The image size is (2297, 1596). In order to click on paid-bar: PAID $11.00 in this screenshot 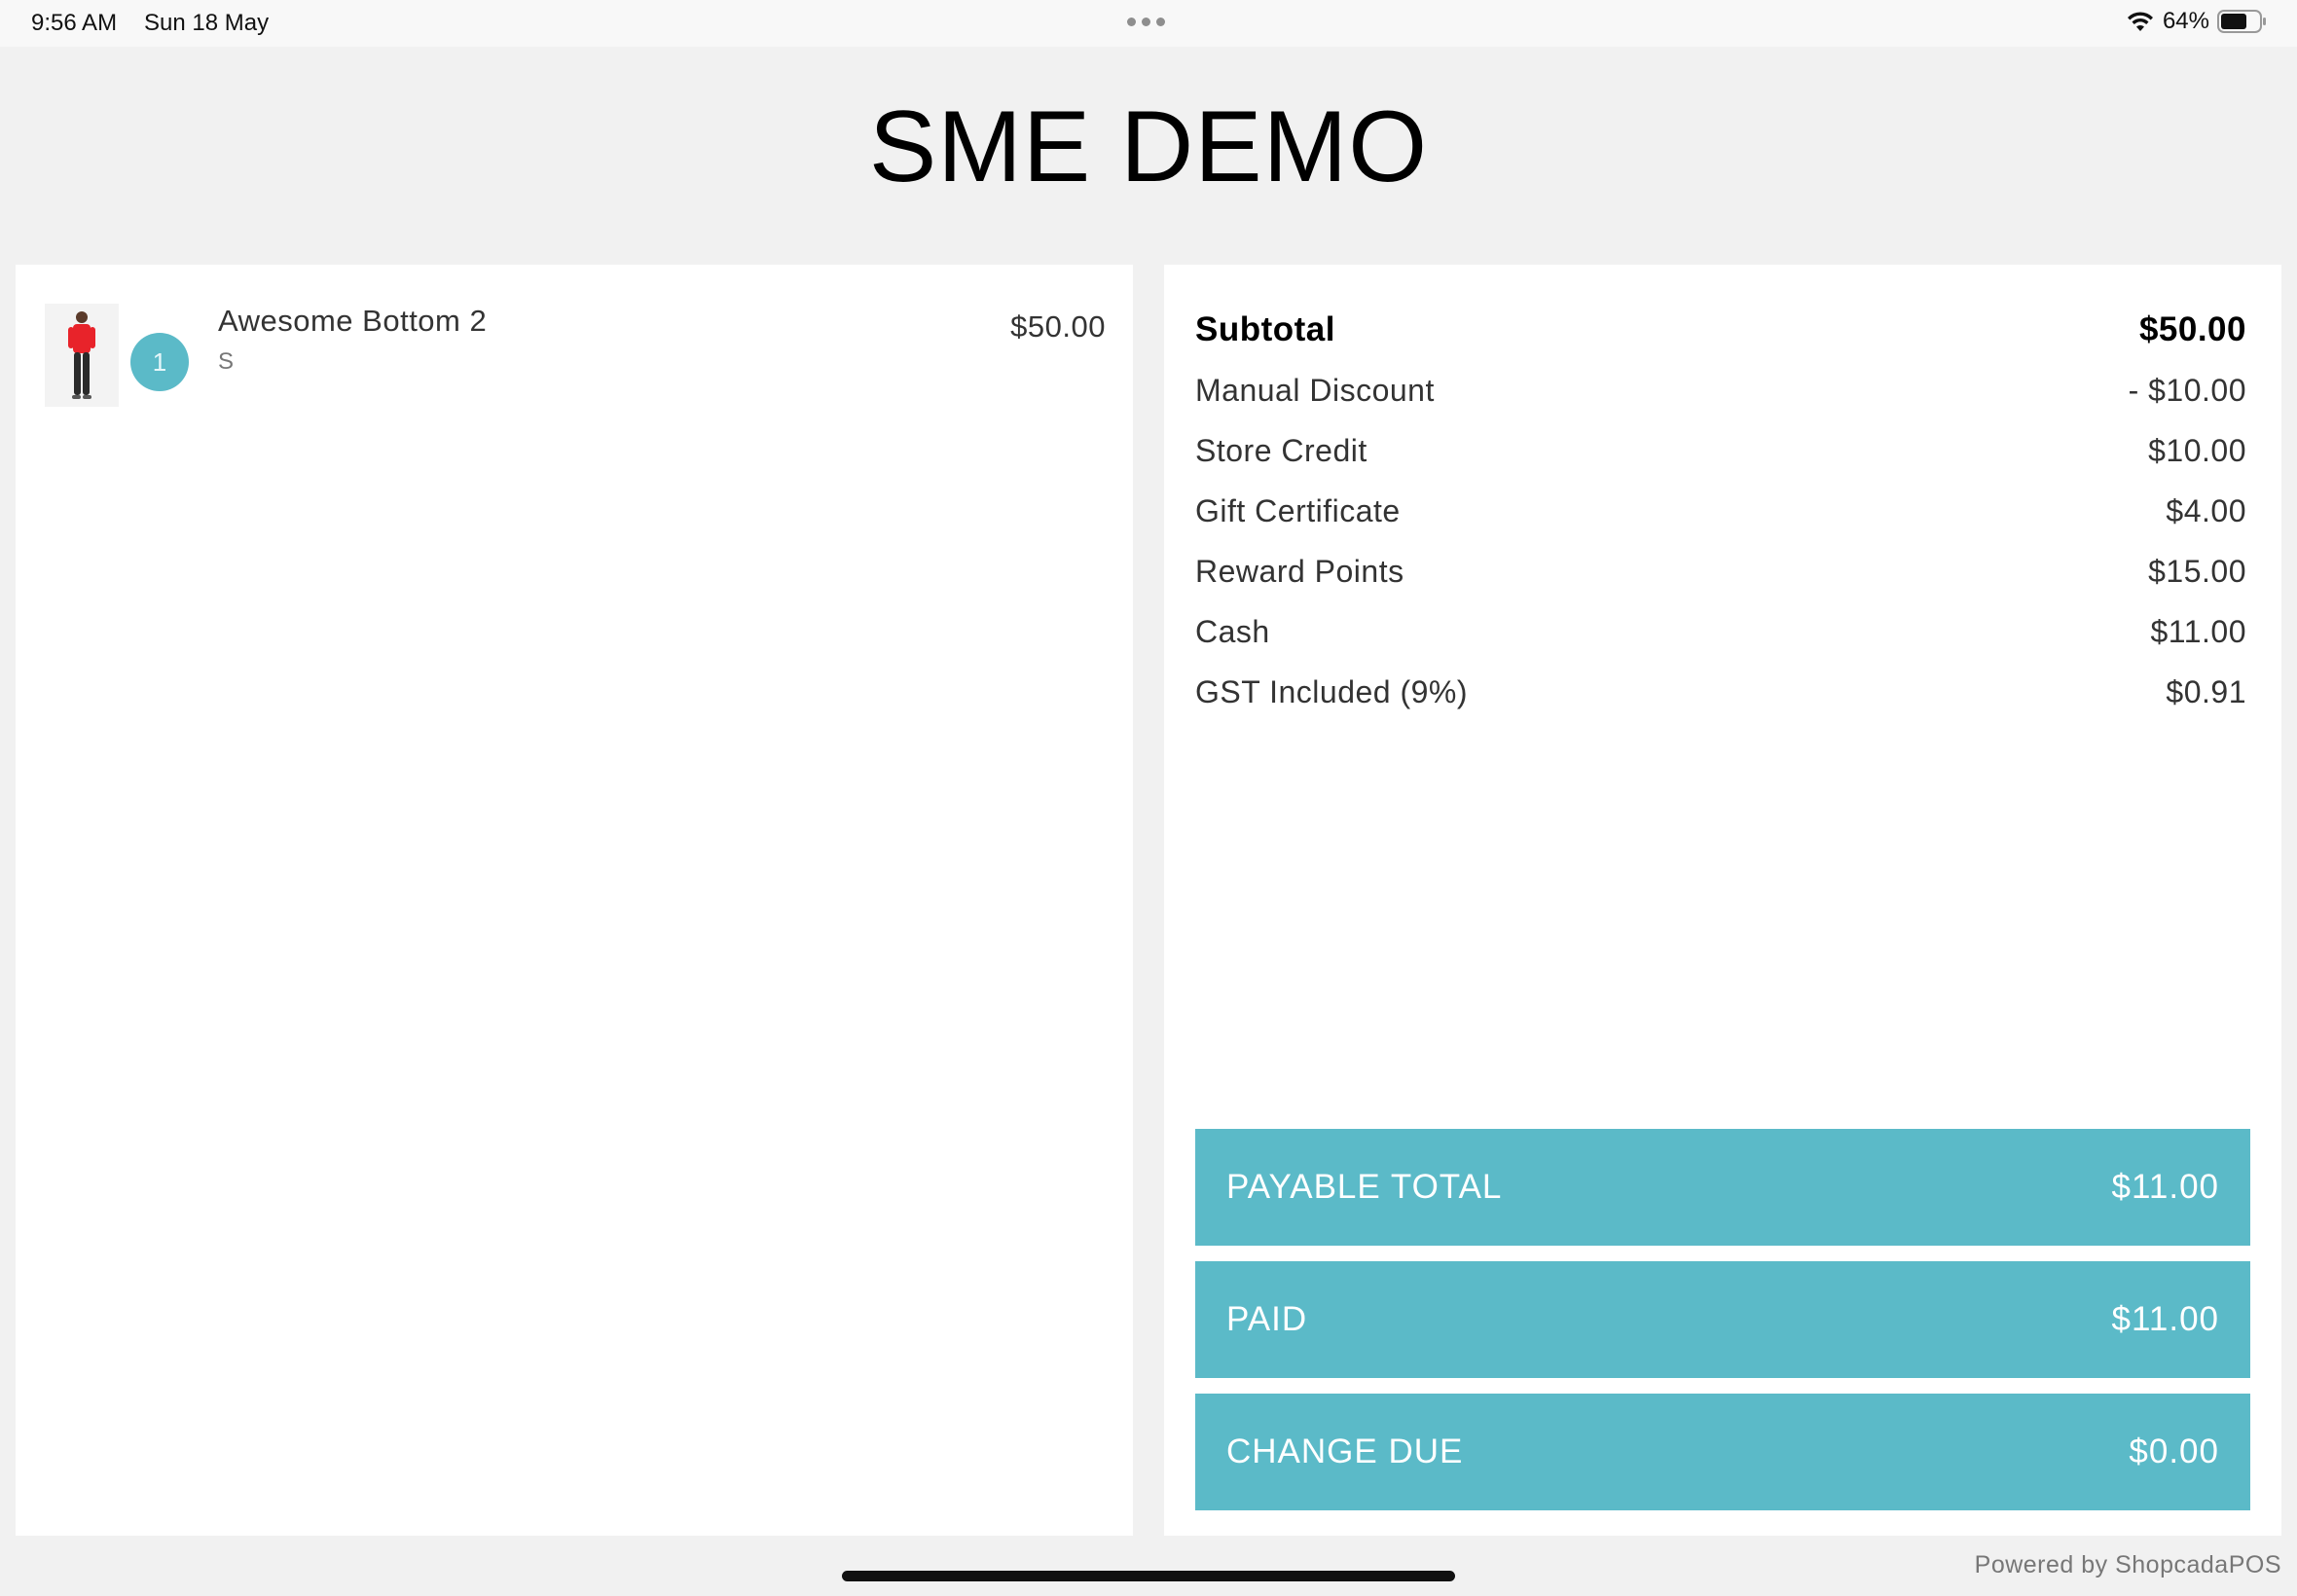, I will do `click(1722, 1319)`.